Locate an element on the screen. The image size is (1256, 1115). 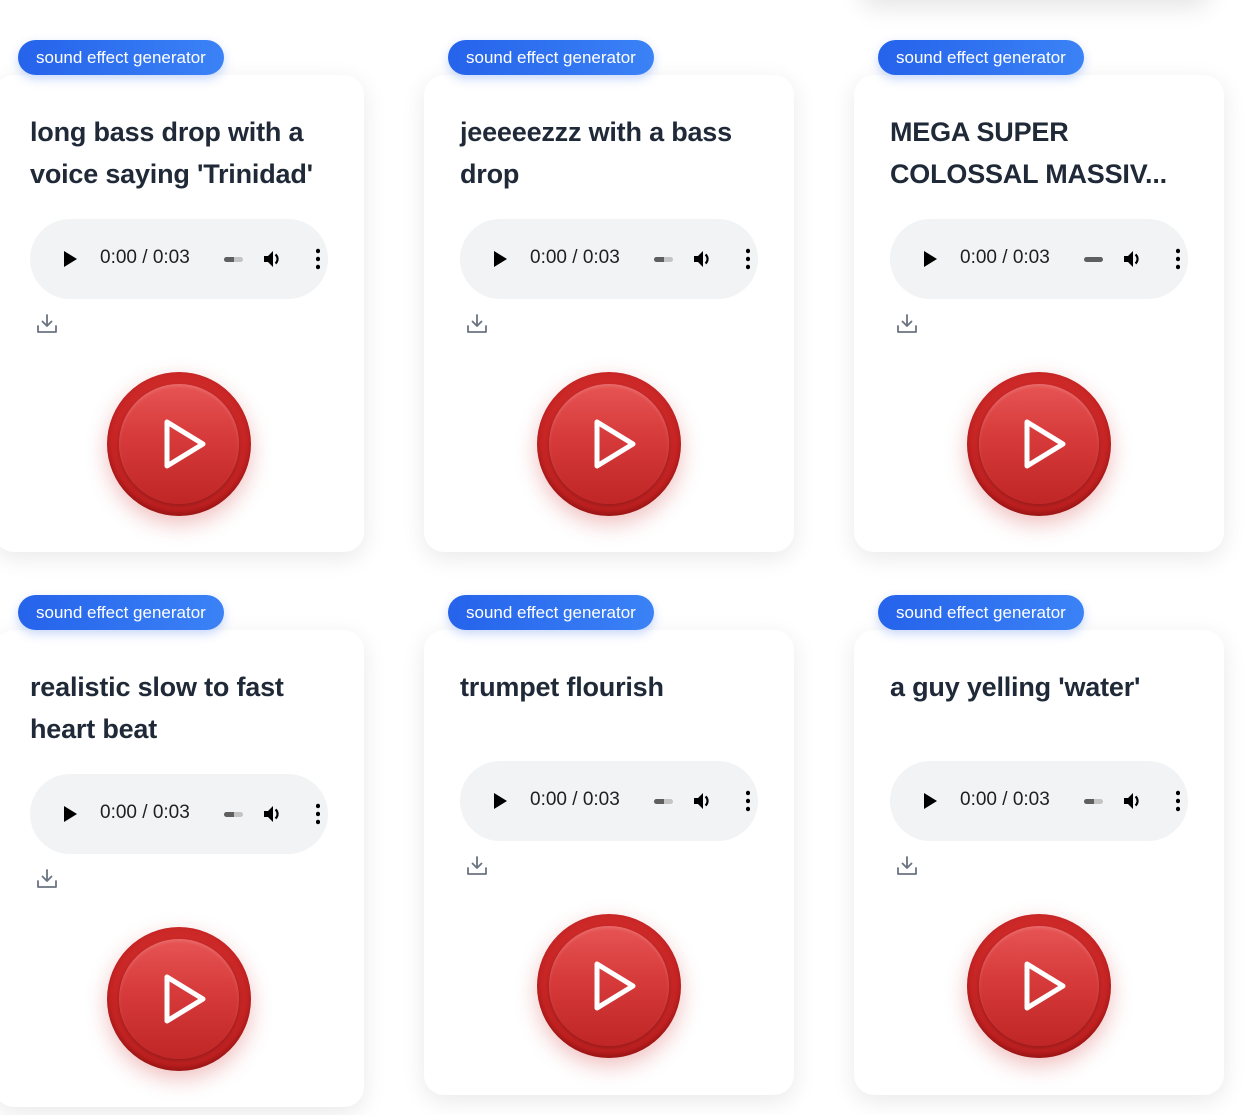
sound-title: jeeeeezzz with a bass drop is located at coordinates (615, 153).